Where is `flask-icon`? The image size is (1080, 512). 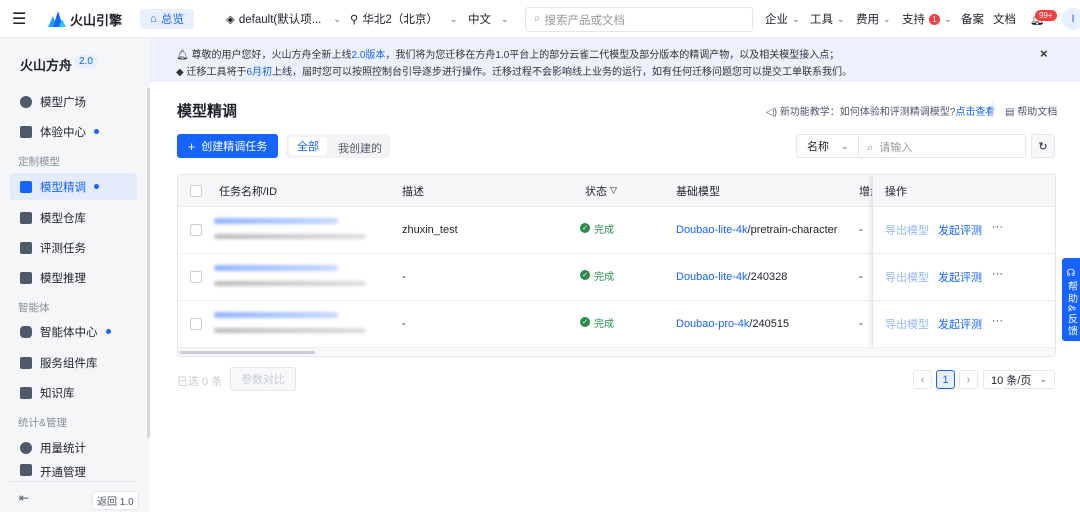 flask-icon is located at coordinates (26, 247).